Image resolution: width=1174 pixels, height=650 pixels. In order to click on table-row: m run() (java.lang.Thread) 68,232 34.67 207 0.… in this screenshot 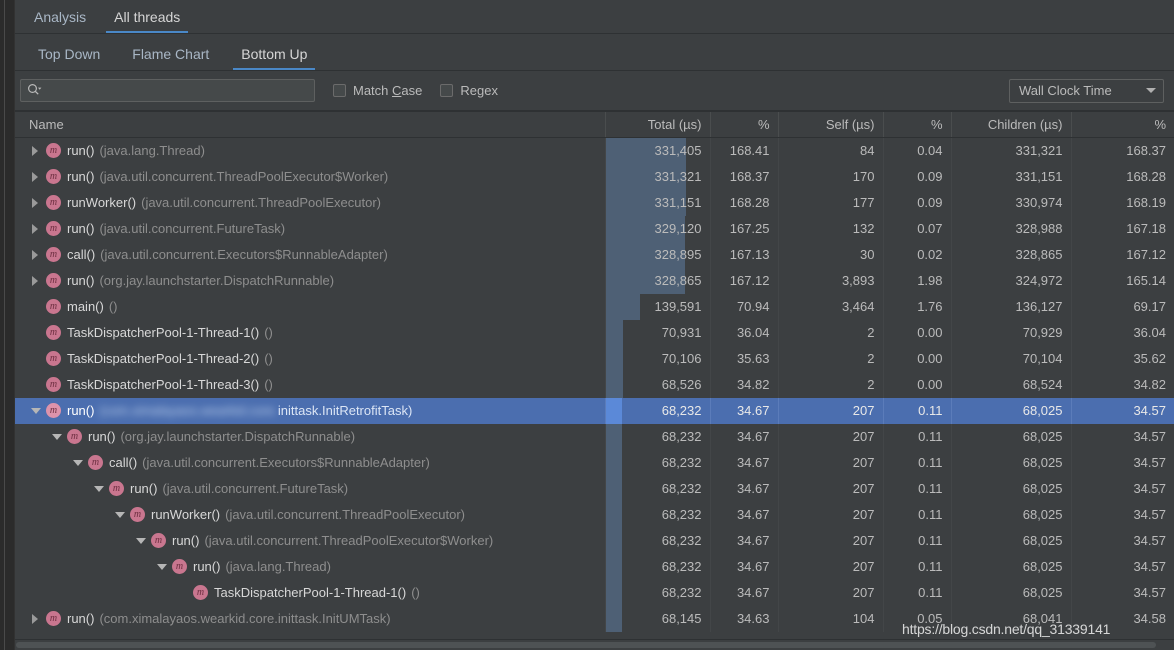, I will do `click(594, 566)`.